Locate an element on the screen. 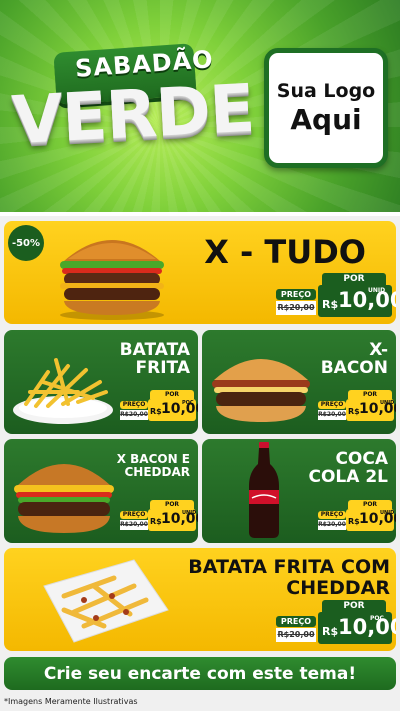 The height and width of the screenshot is (711, 400). product-name: COCA COLA 2L is located at coordinates (349, 468).